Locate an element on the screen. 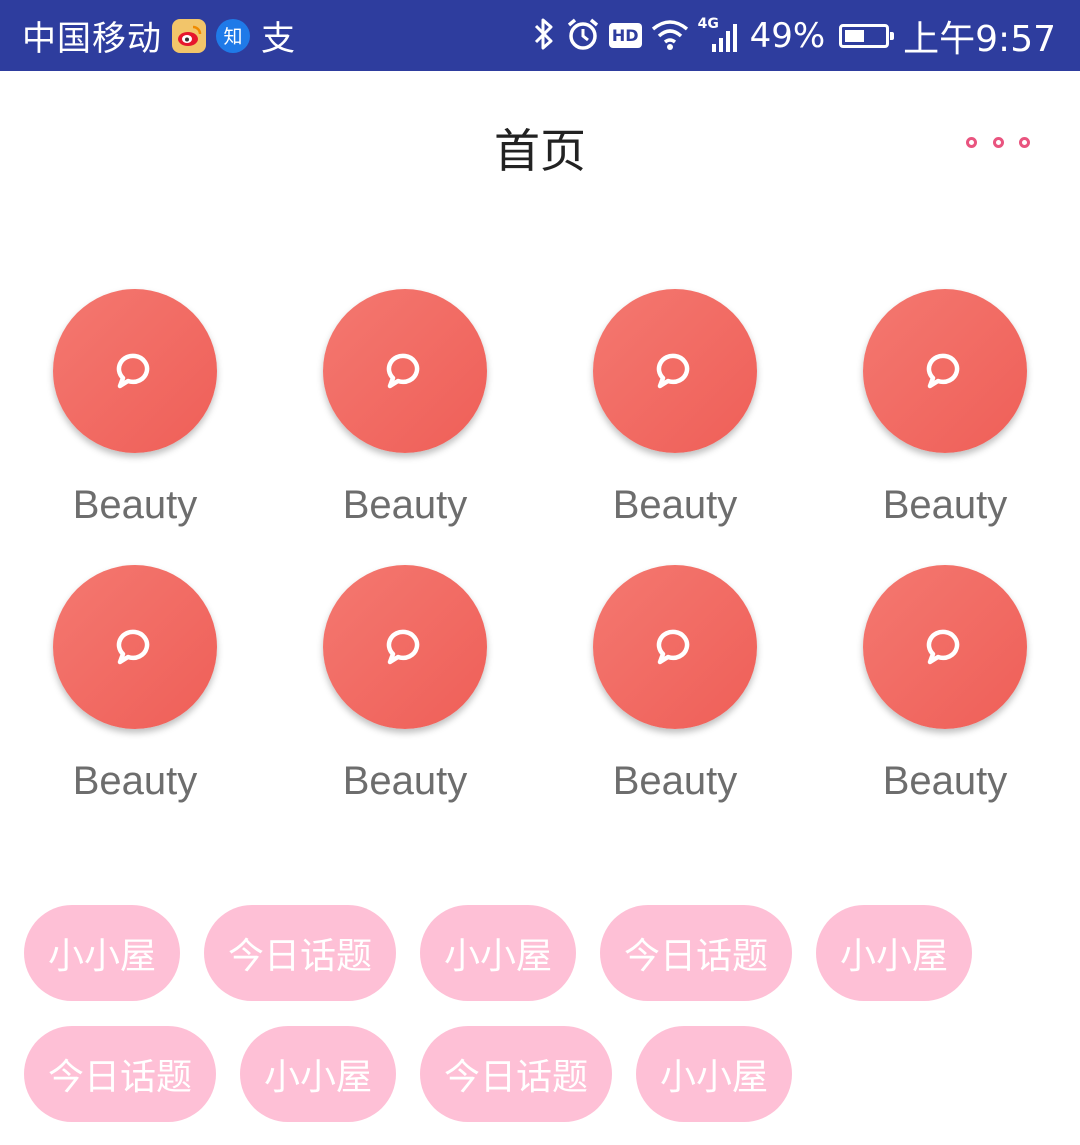 The image size is (1080, 1145). signal-icon: 4G is located at coordinates (720, 35).